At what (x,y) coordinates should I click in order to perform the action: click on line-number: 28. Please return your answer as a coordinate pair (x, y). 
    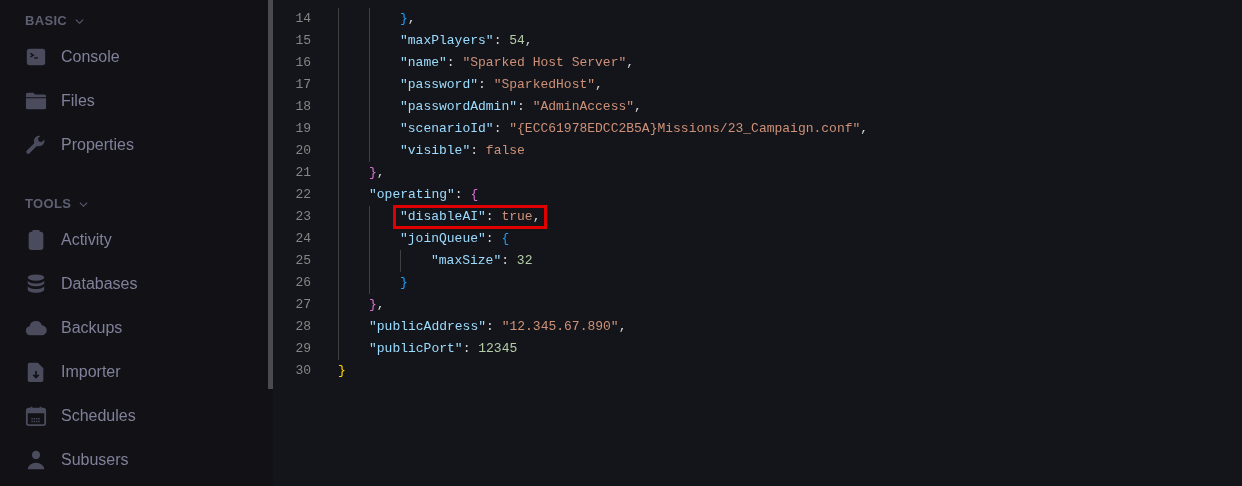
    Looking at the image, I should click on (302, 327).